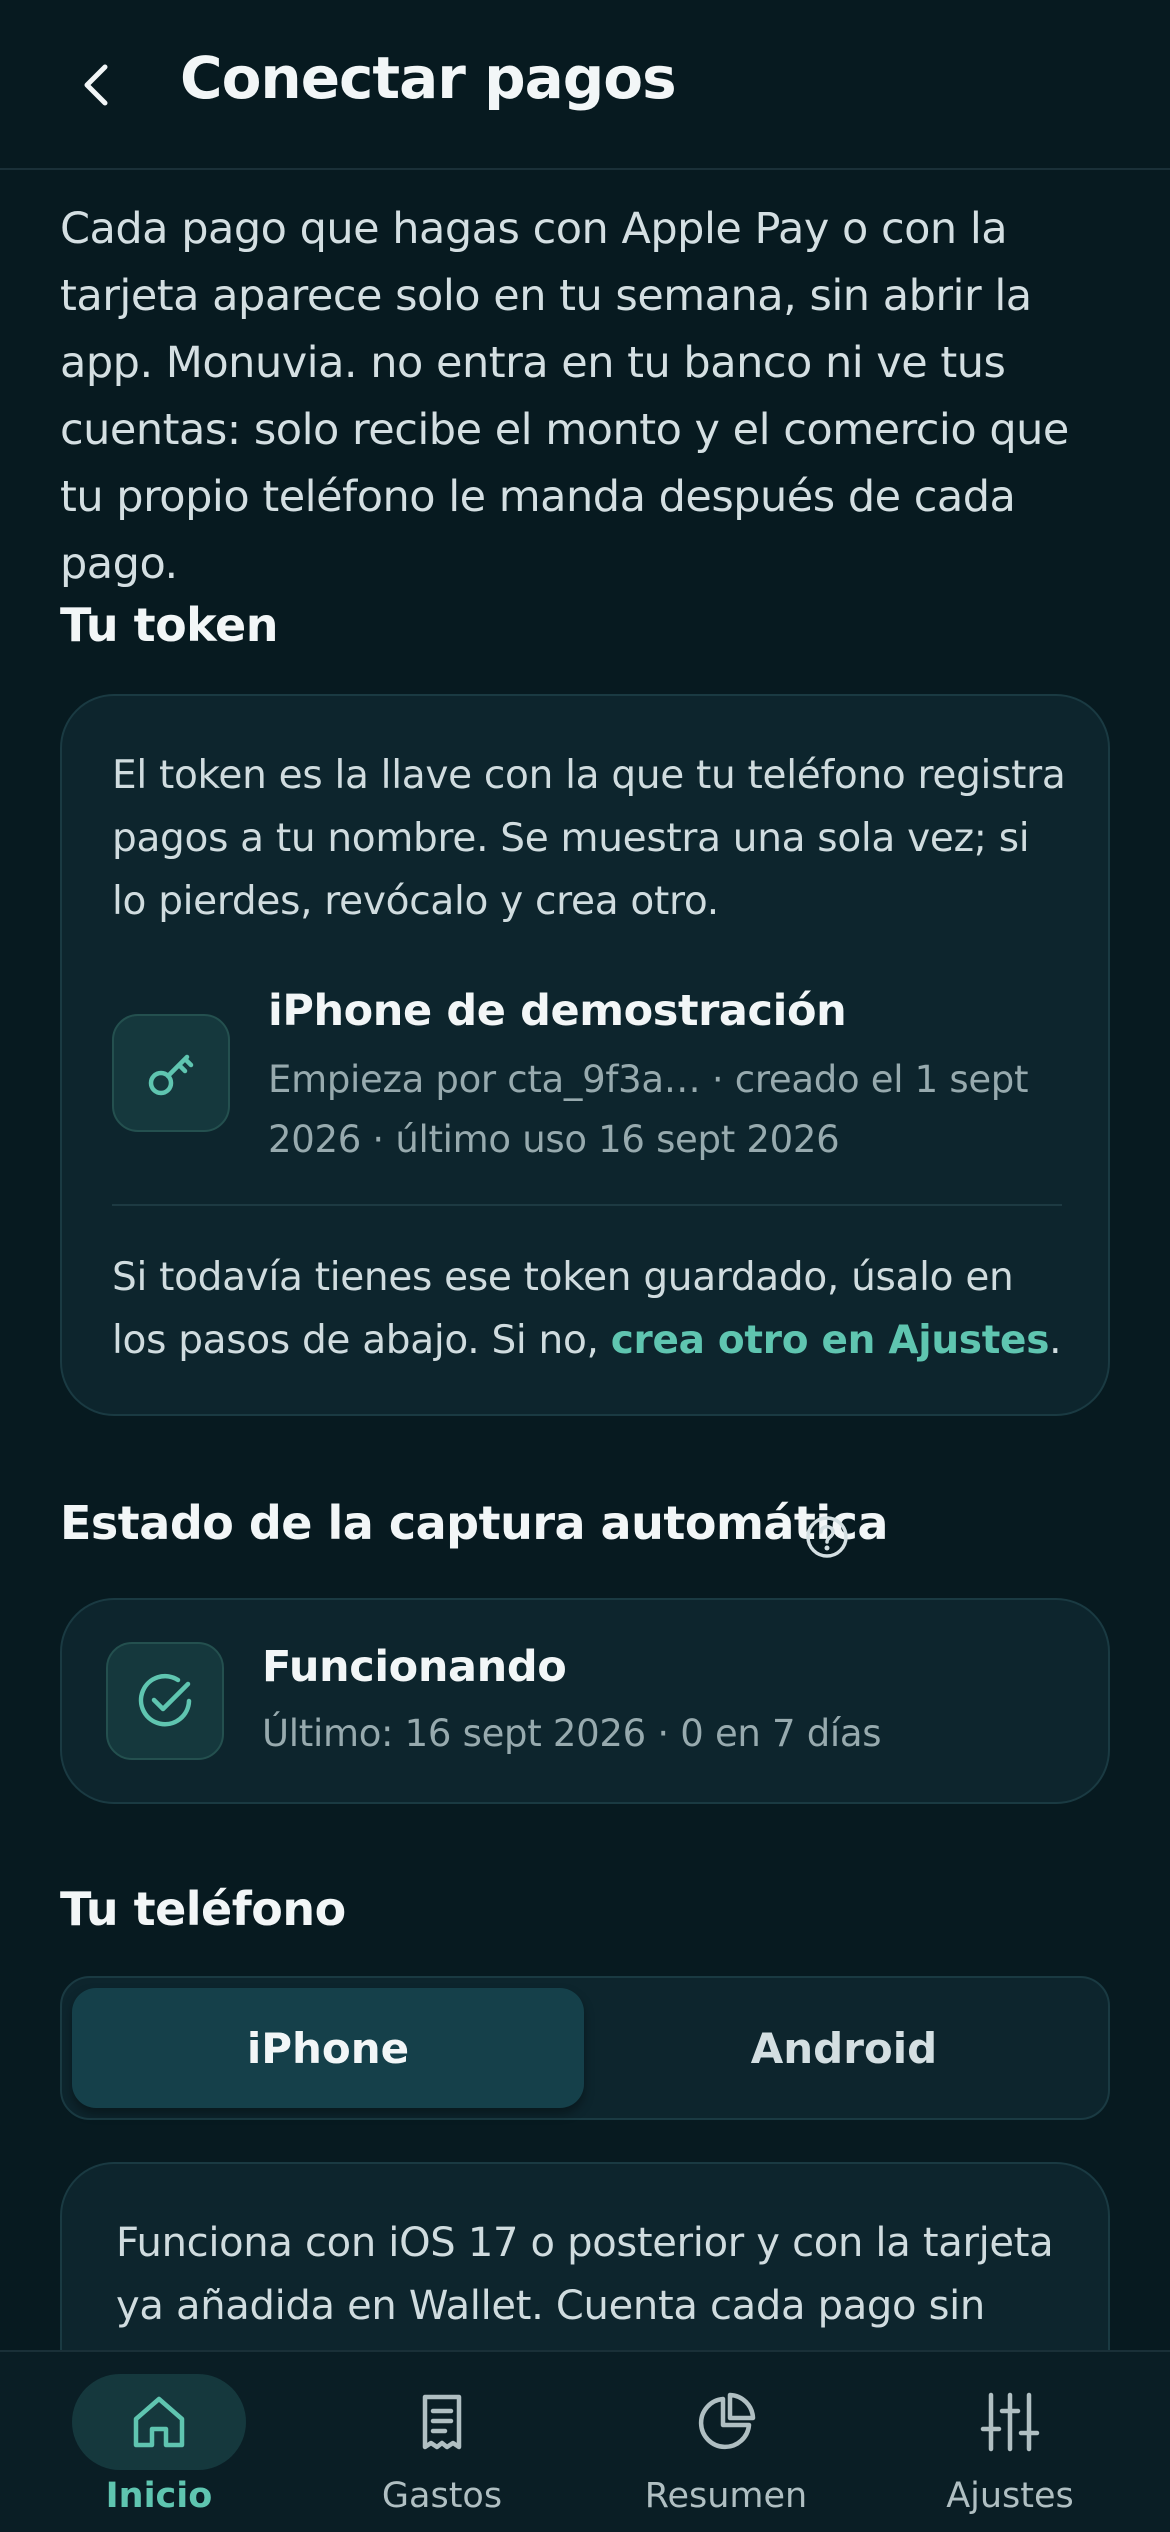 The image size is (1170, 2532). What do you see at coordinates (727, 2421) in the screenshot?
I see `pie-chart-icon` at bounding box center [727, 2421].